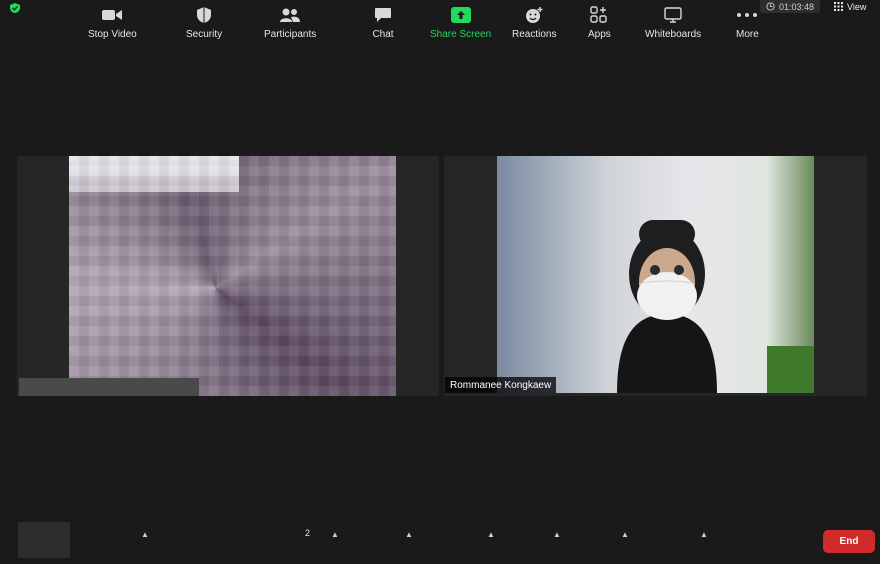 This screenshot has height=564, width=880. I want to click on video-options-caret-icon: ▲, so click(145, 534).